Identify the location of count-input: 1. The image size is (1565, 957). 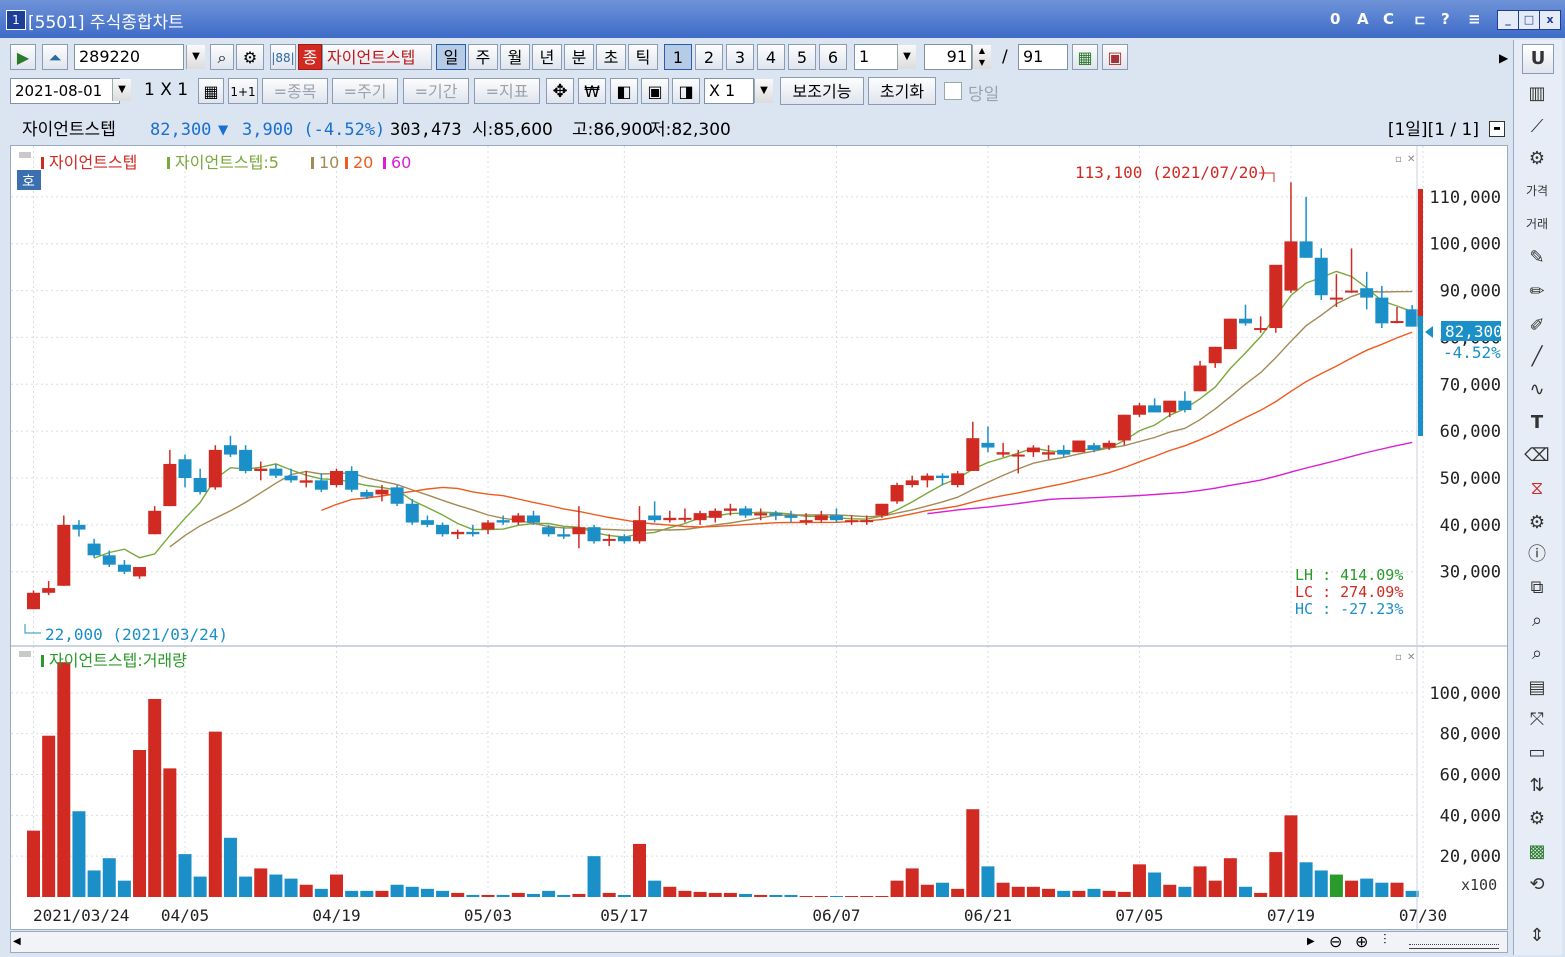
(876, 57).